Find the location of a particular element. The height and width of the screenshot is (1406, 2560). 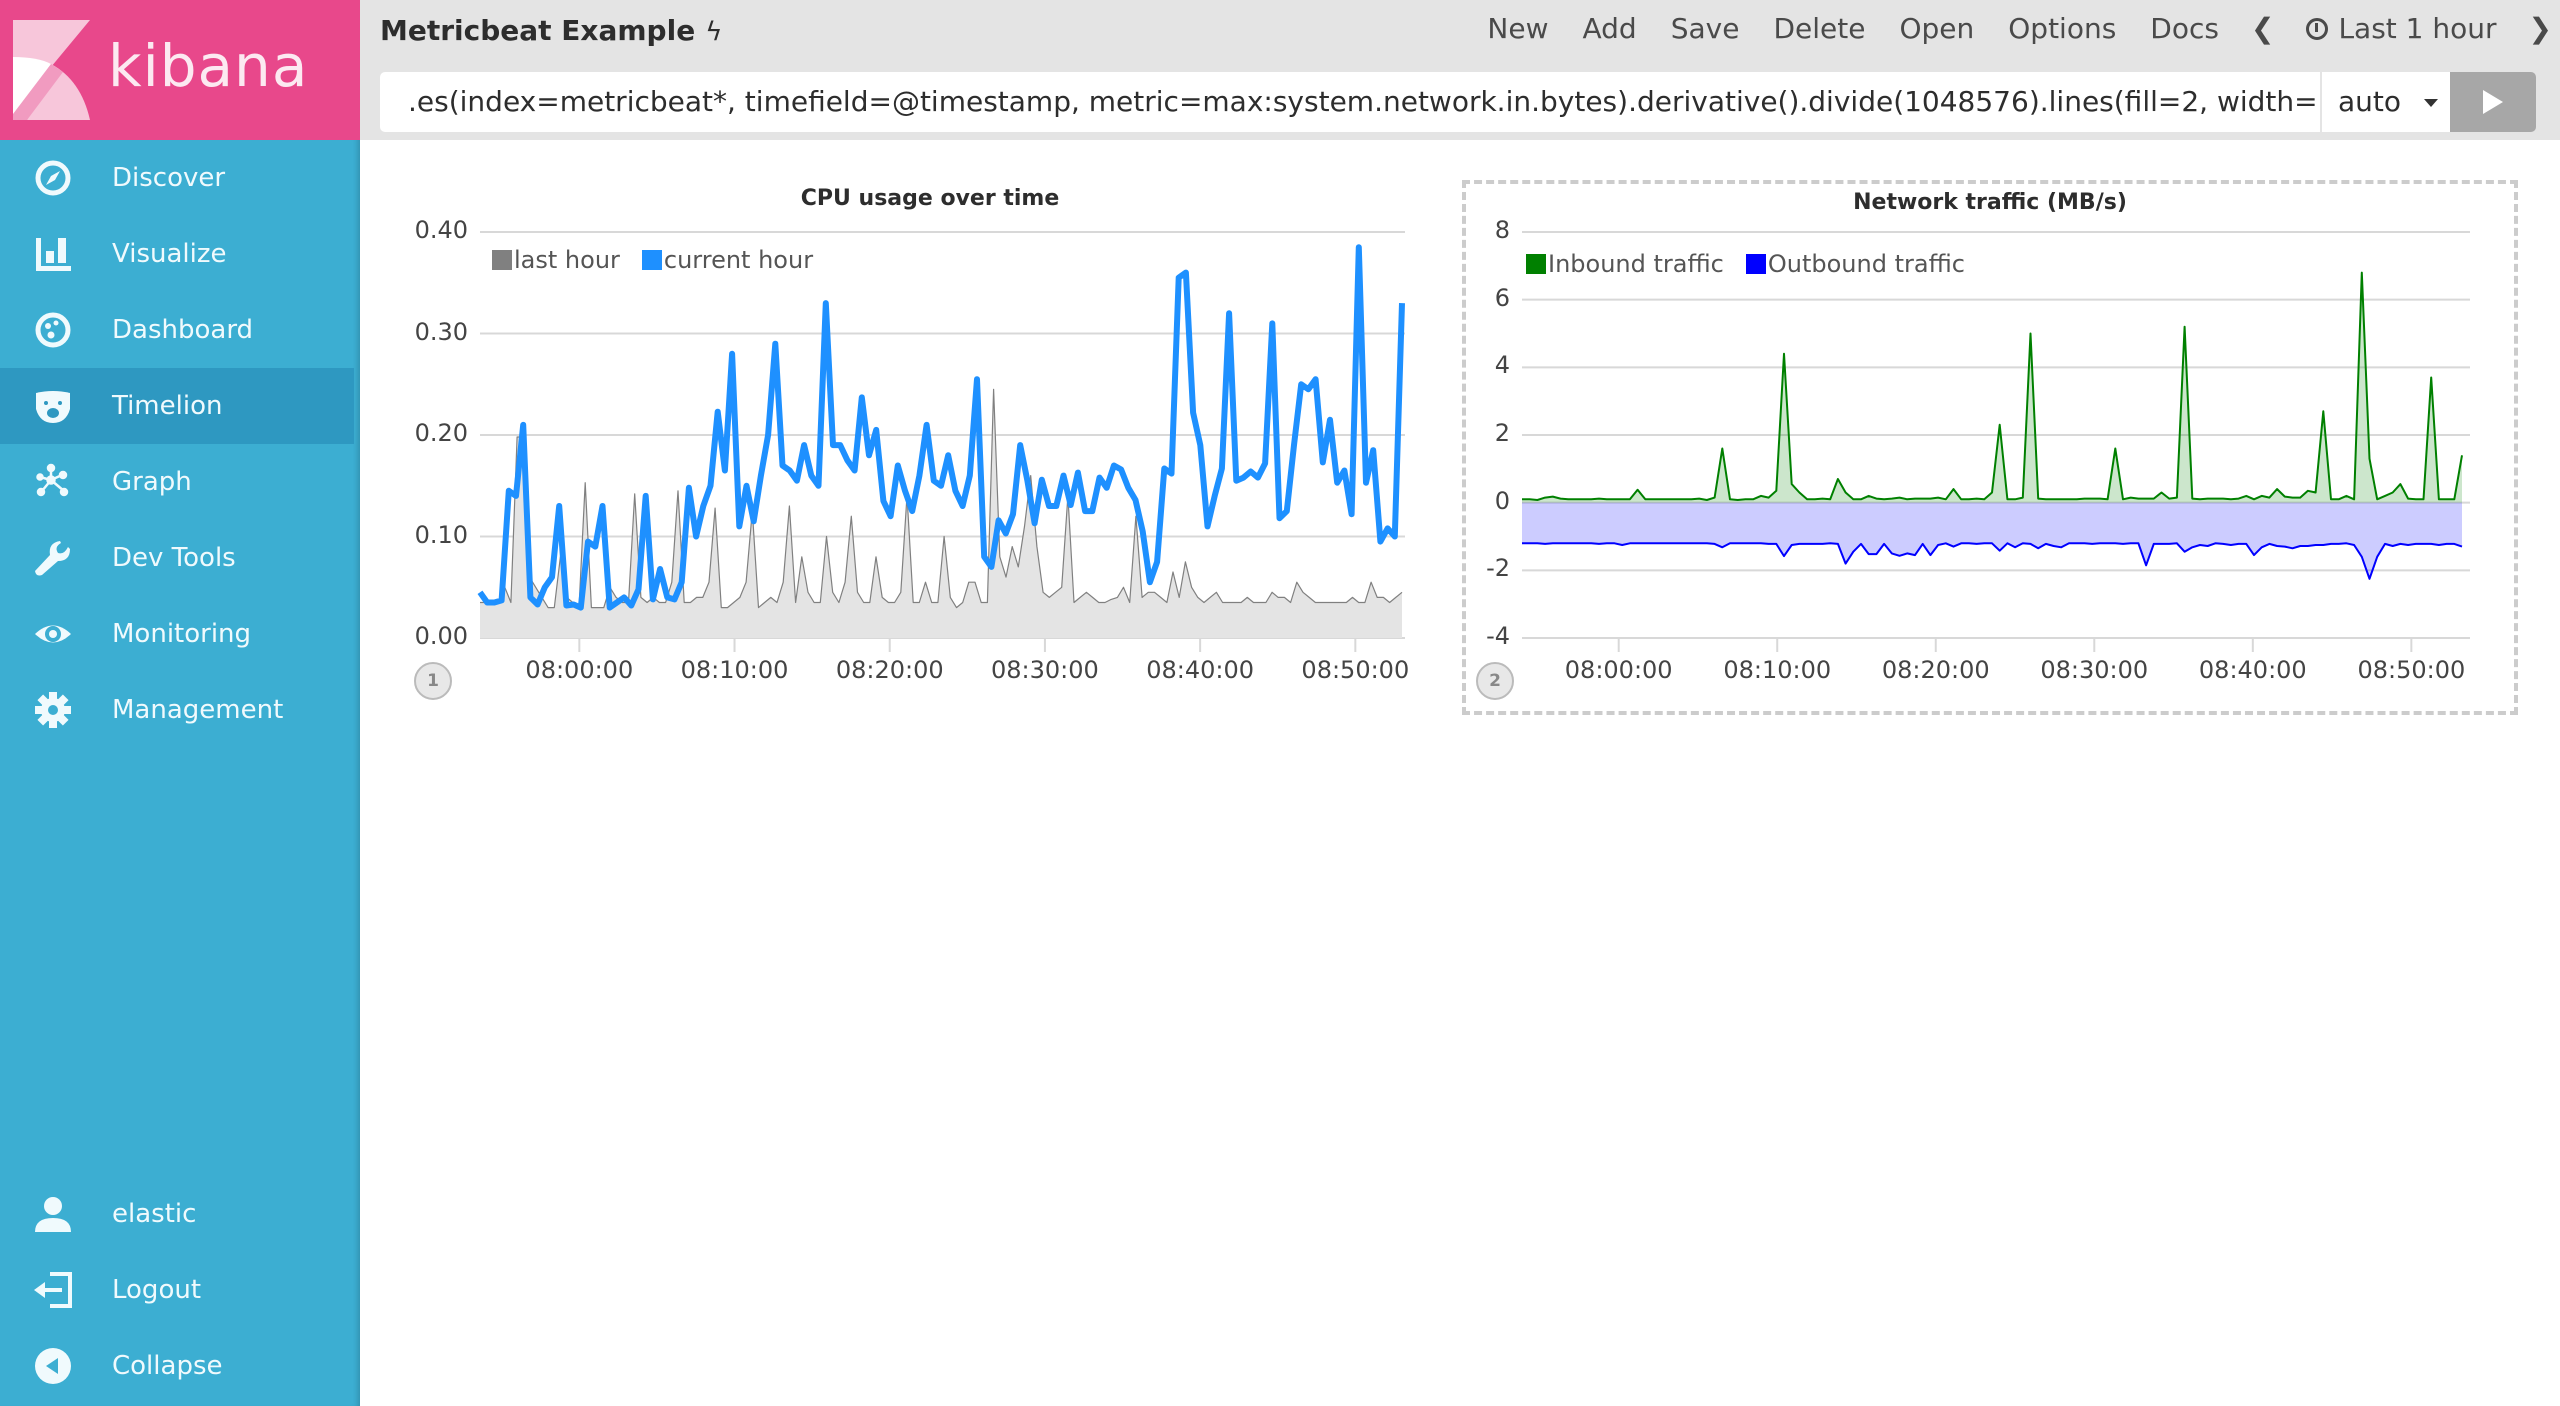

dashboard-icon is located at coordinates (53, 330).